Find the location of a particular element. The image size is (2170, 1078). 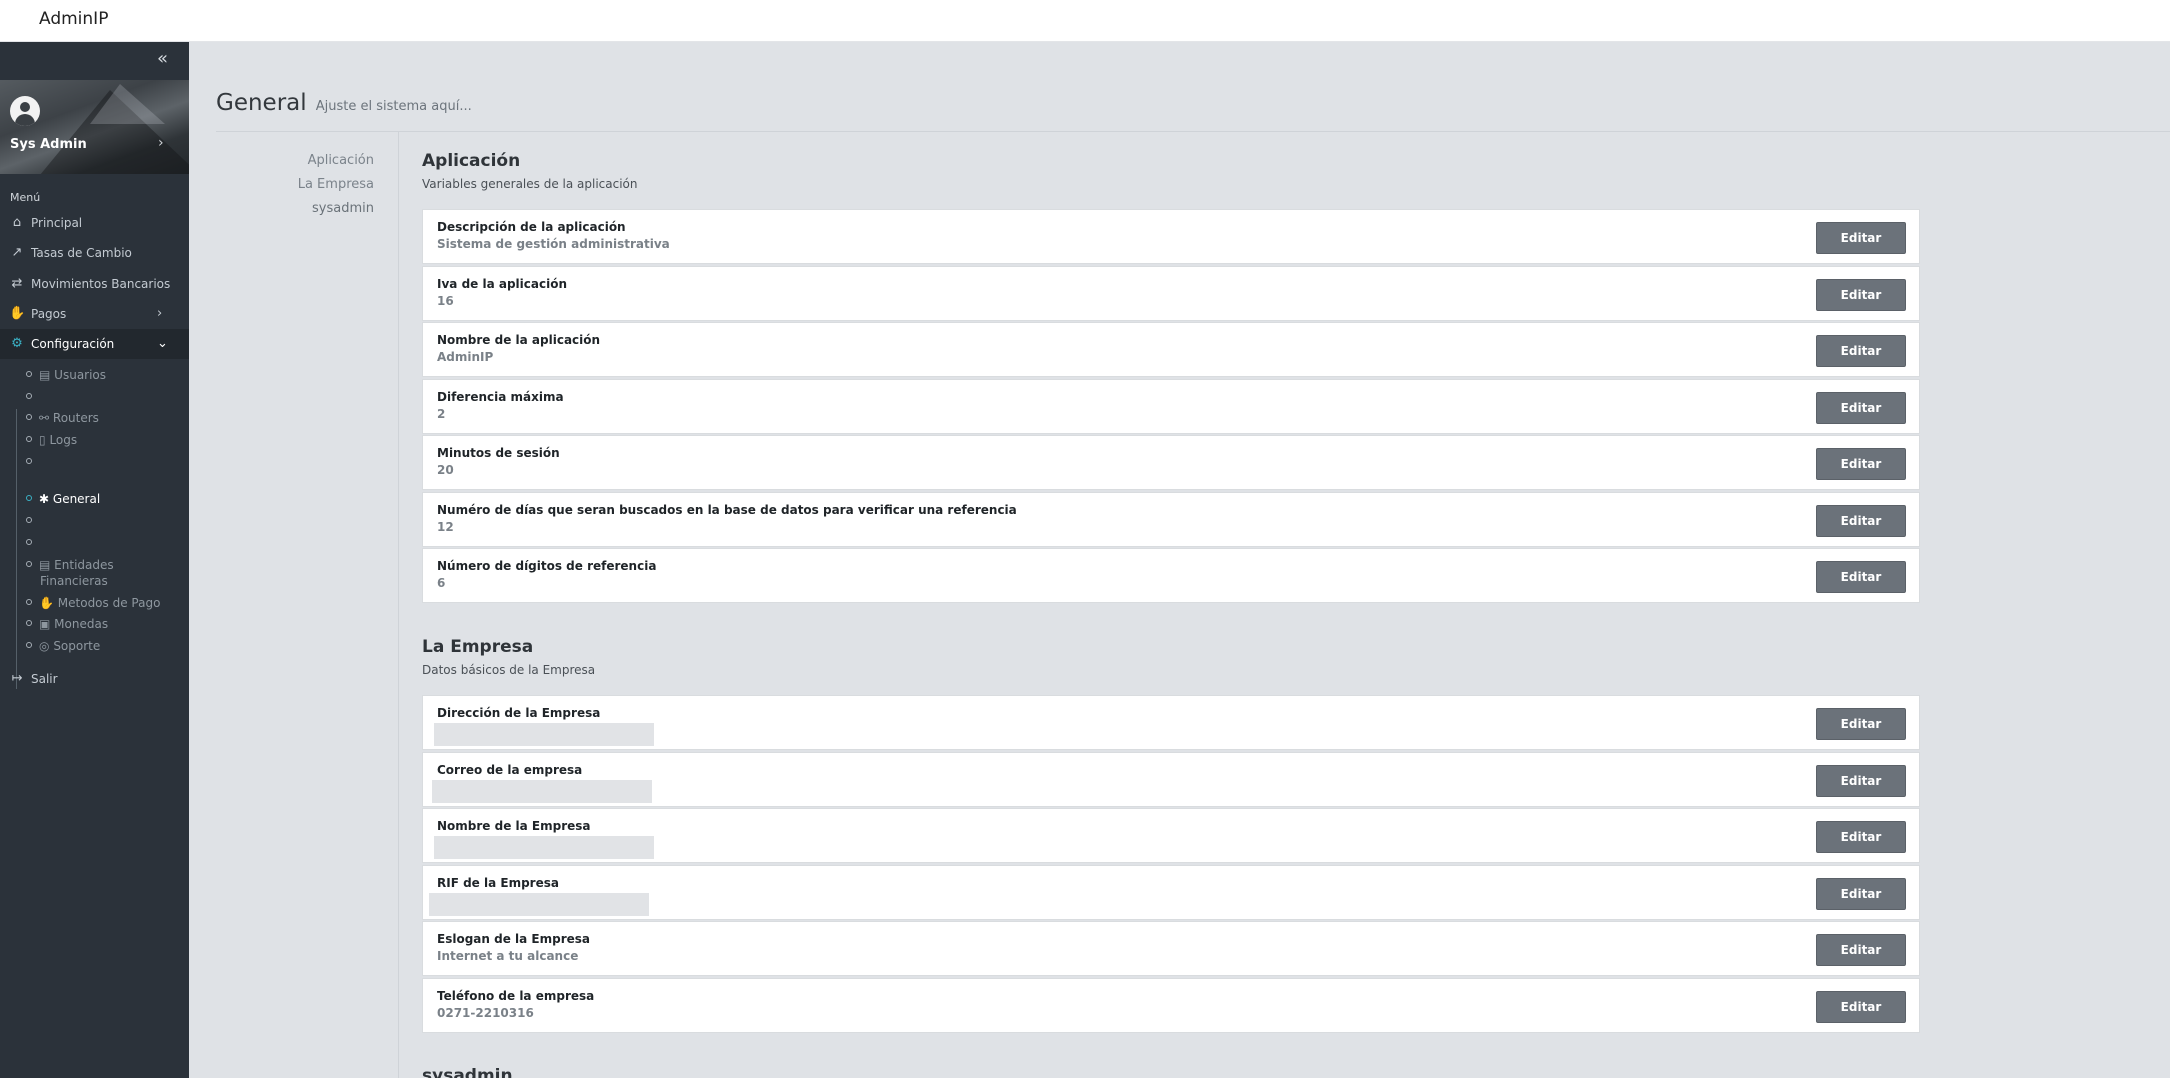

setting-value: Sistema de gestión administrativa is located at coordinates (553, 244).